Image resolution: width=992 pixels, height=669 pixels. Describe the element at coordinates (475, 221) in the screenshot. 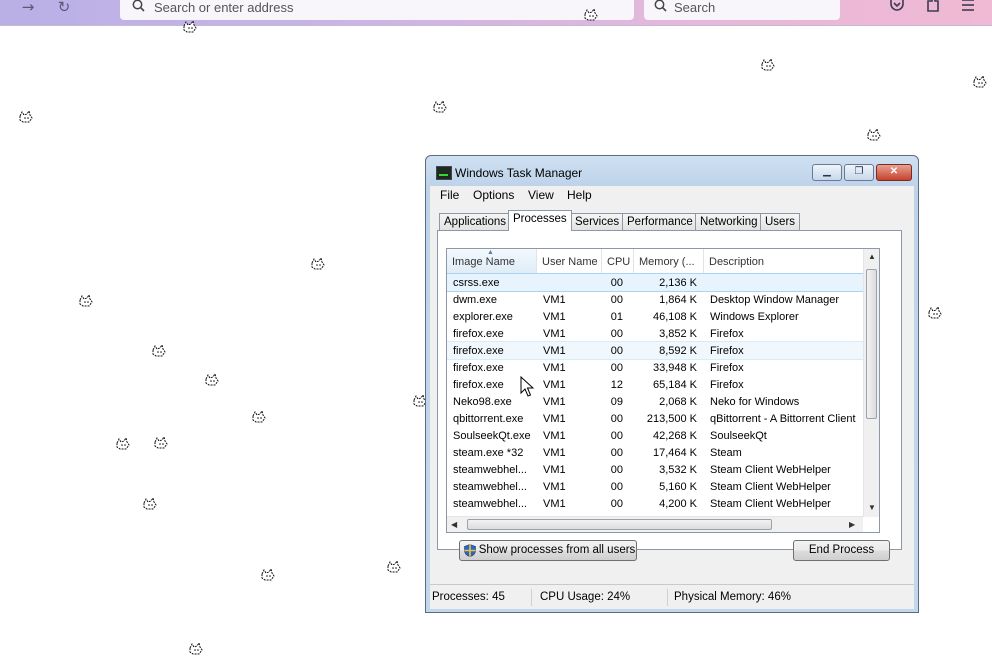

I see `tab-applications: Applications` at that location.